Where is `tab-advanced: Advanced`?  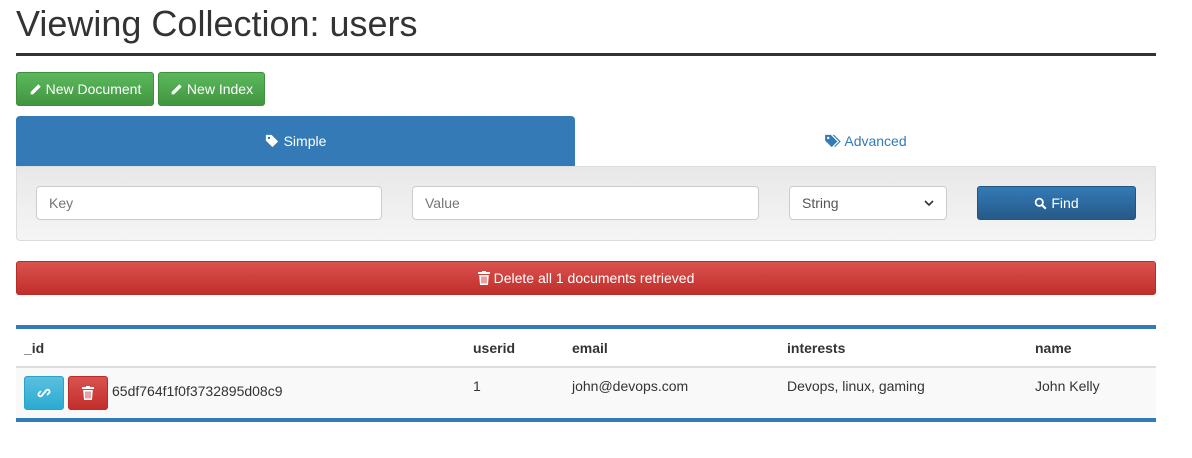
tab-advanced: Advanced is located at coordinates (865, 141).